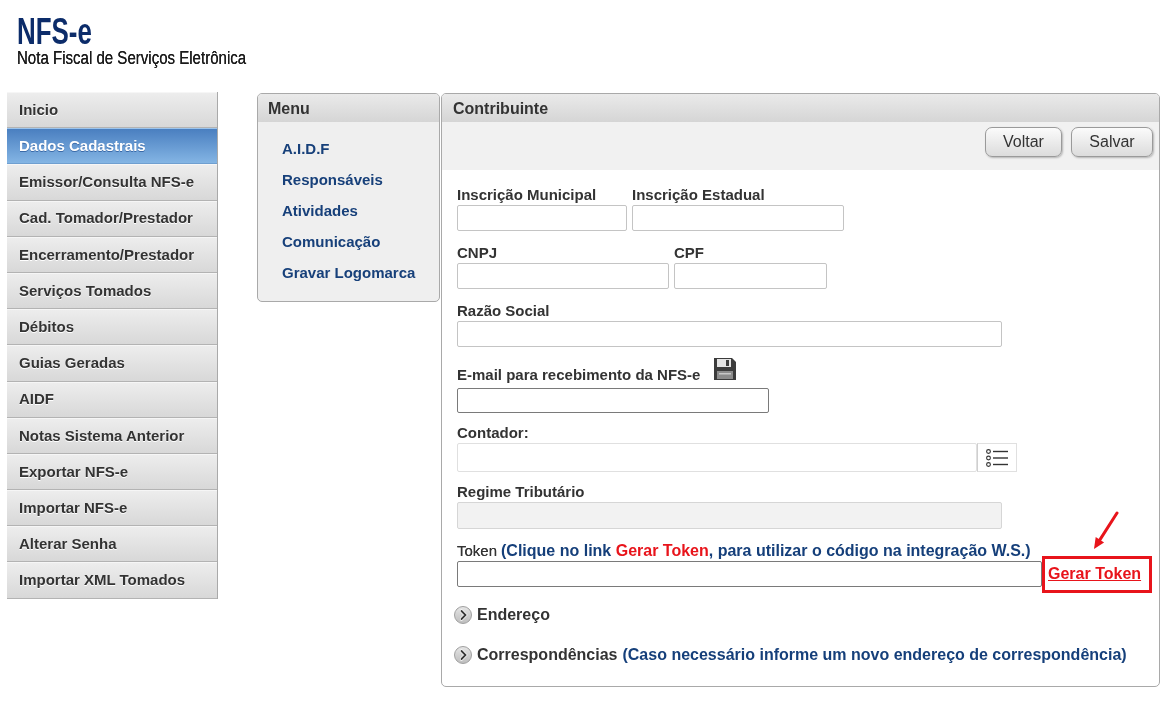 This screenshot has height=706, width=1170. What do you see at coordinates (112, 363) in the screenshot?
I see `sidebar-item: Guias Geradas` at bounding box center [112, 363].